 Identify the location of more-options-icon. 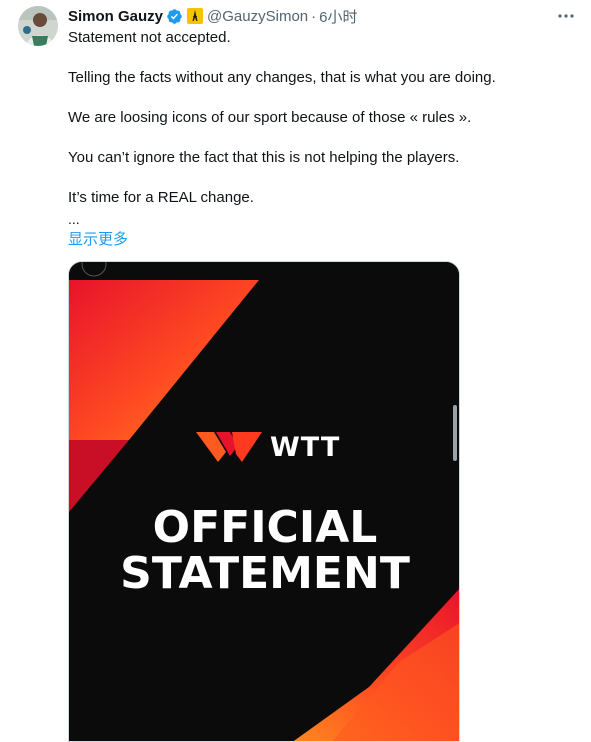
(566, 16).